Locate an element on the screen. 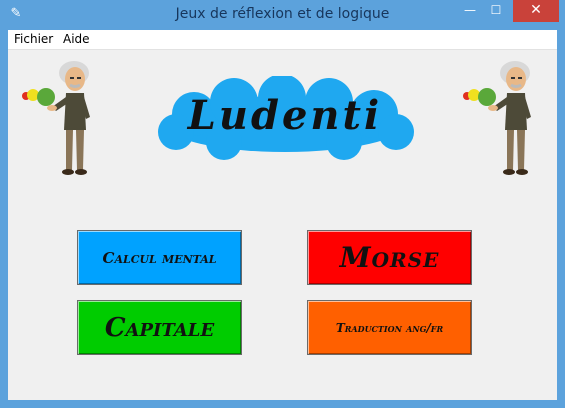  close-button: ✕ is located at coordinates (536, 11).